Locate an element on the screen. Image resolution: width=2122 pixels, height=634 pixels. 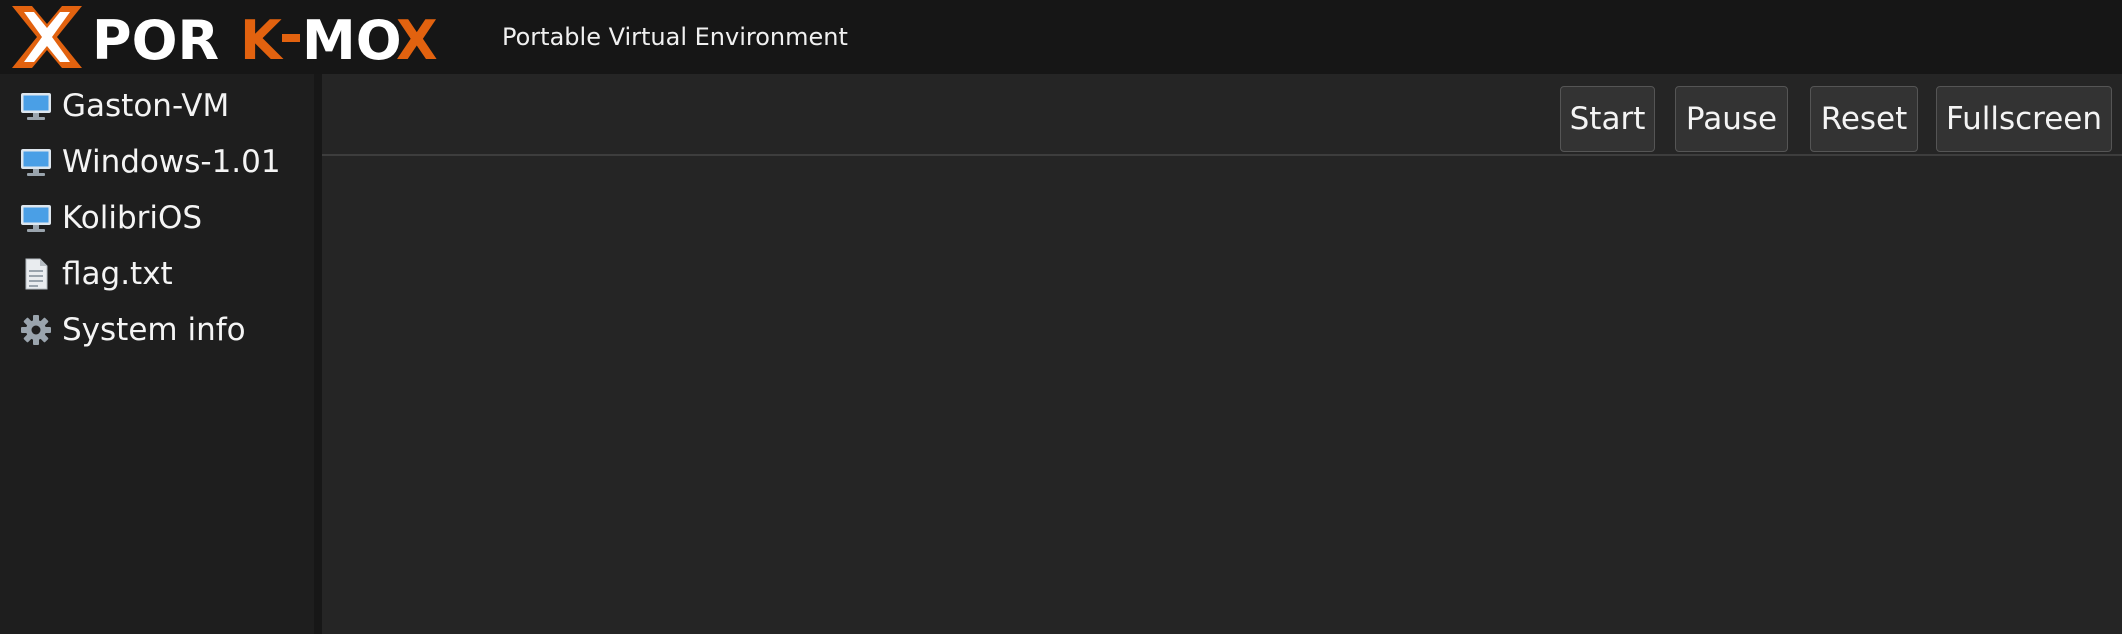
svg-text: MO is located at coordinates (352, 39).